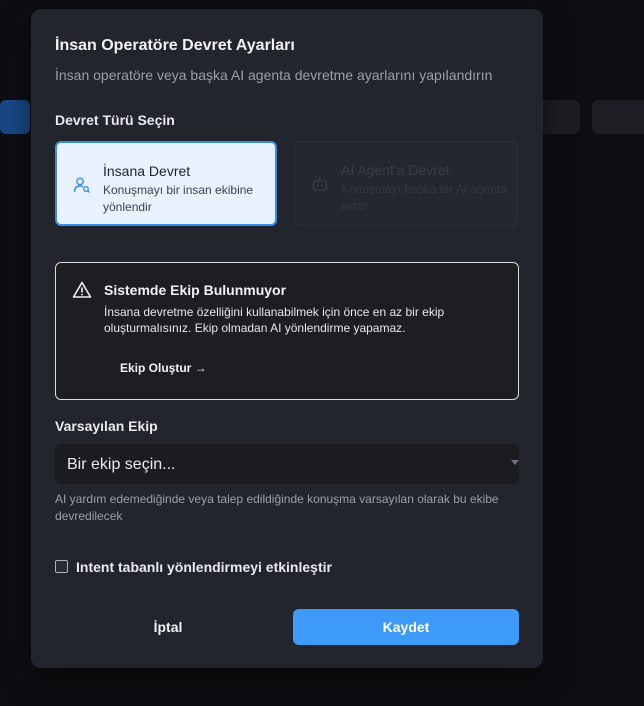 The image size is (644, 706). I want to click on user-search-icon, so click(81, 185).